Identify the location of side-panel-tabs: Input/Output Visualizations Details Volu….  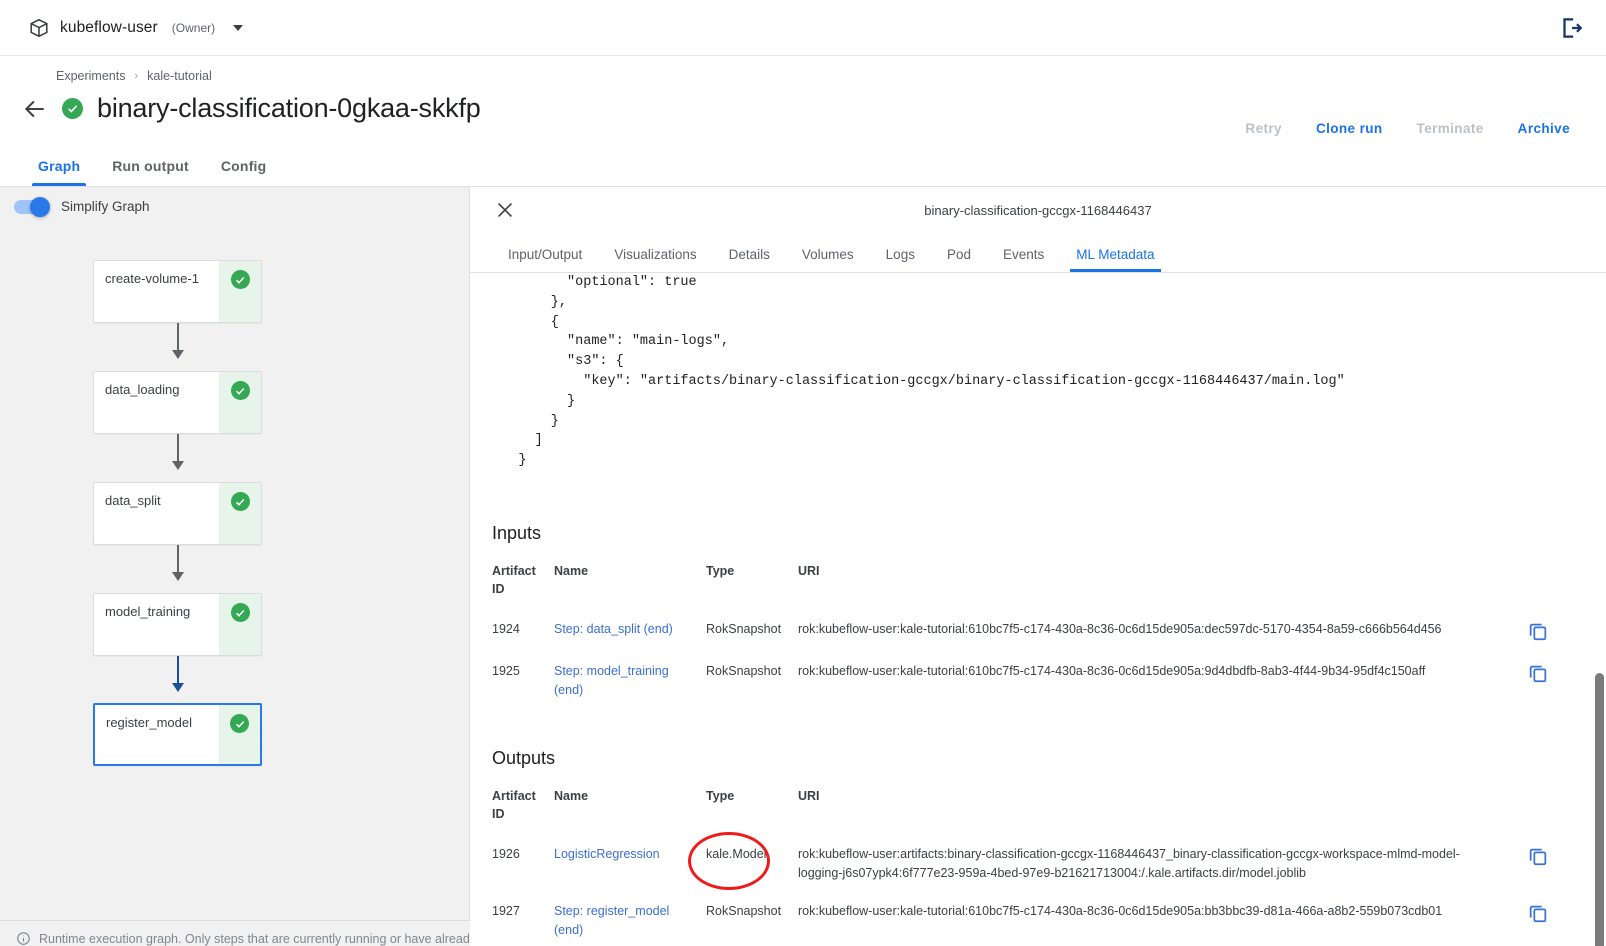
(1038, 253).